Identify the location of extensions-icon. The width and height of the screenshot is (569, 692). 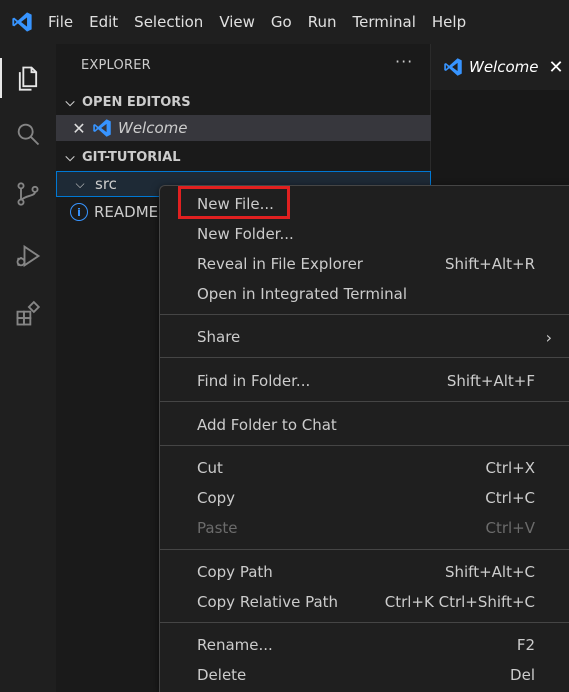
(28, 314).